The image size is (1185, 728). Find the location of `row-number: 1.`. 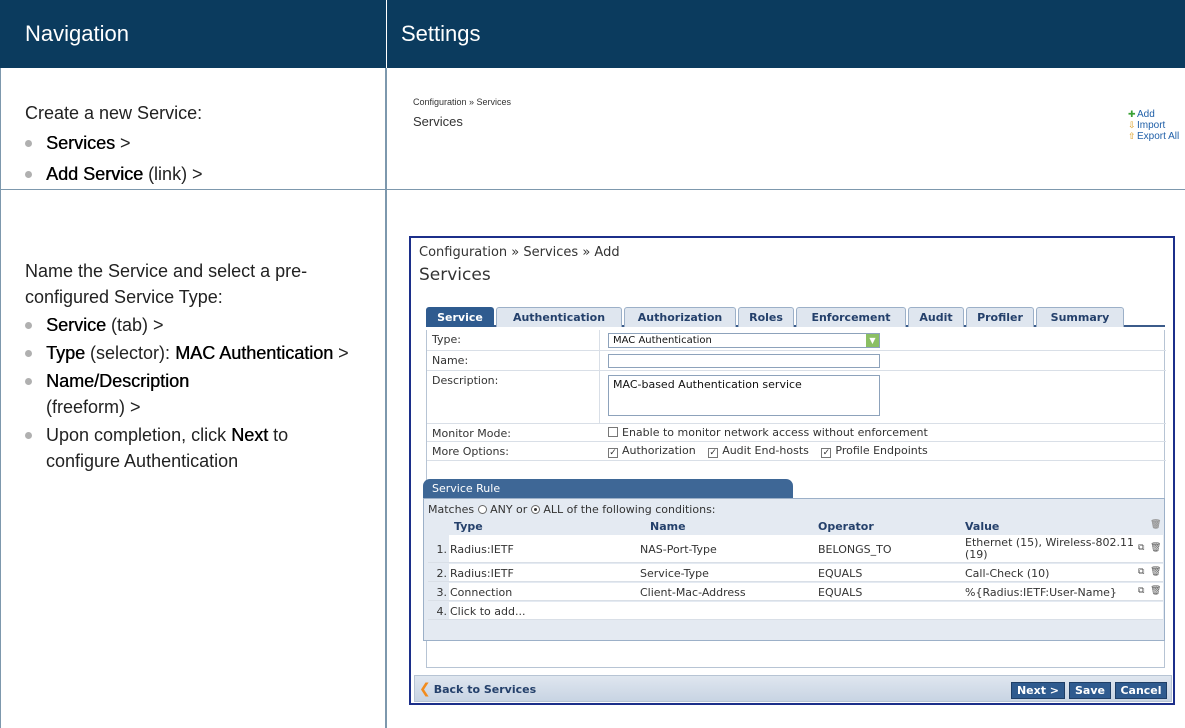

row-number: 1. is located at coordinates (438, 548).